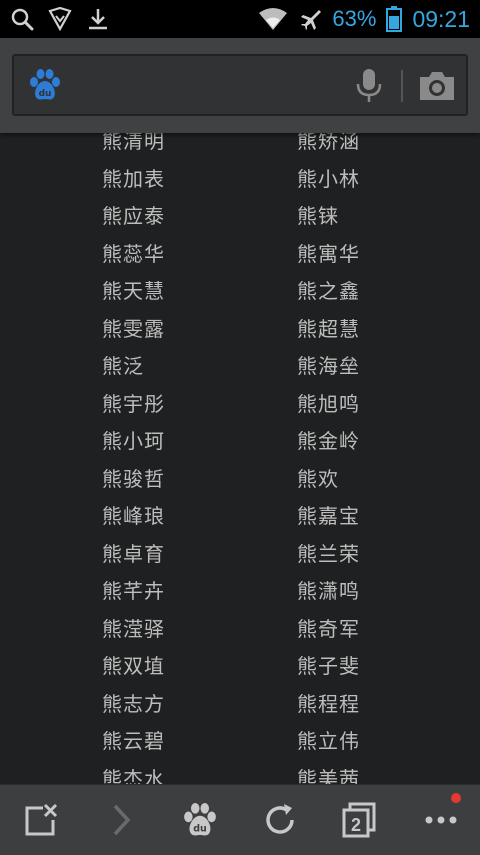 This screenshot has width=480, height=855. What do you see at coordinates (240, 591) in the screenshot?
I see `list-row: 熊芊卉 熊潇鸣` at bounding box center [240, 591].